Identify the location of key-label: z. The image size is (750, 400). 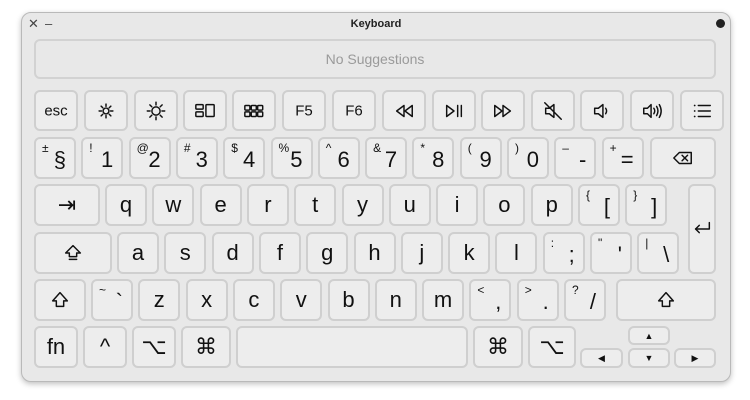
(159, 299).